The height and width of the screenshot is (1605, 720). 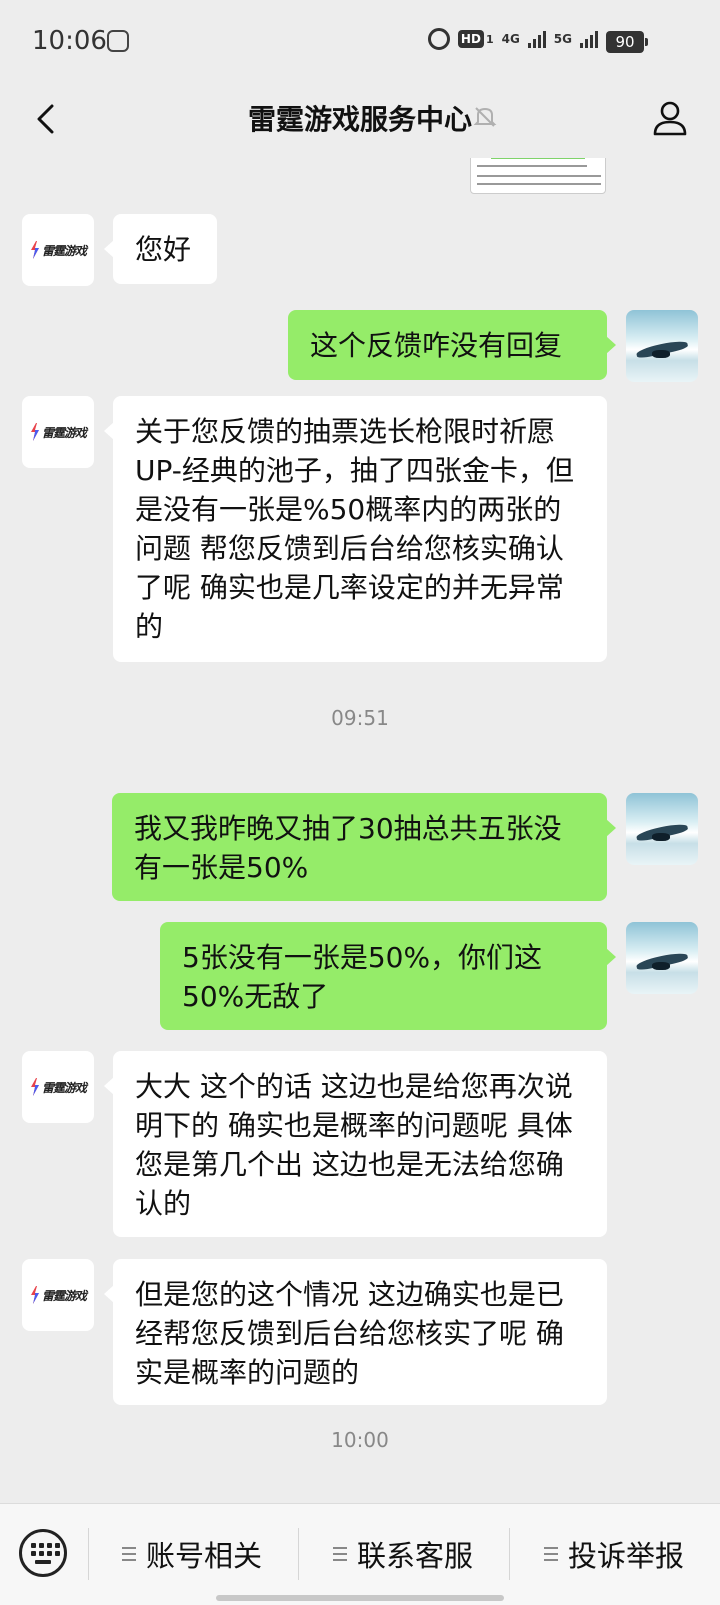 I want to click on chat-title: 雷霆游戏服务中心, so click(x=359, y=119).